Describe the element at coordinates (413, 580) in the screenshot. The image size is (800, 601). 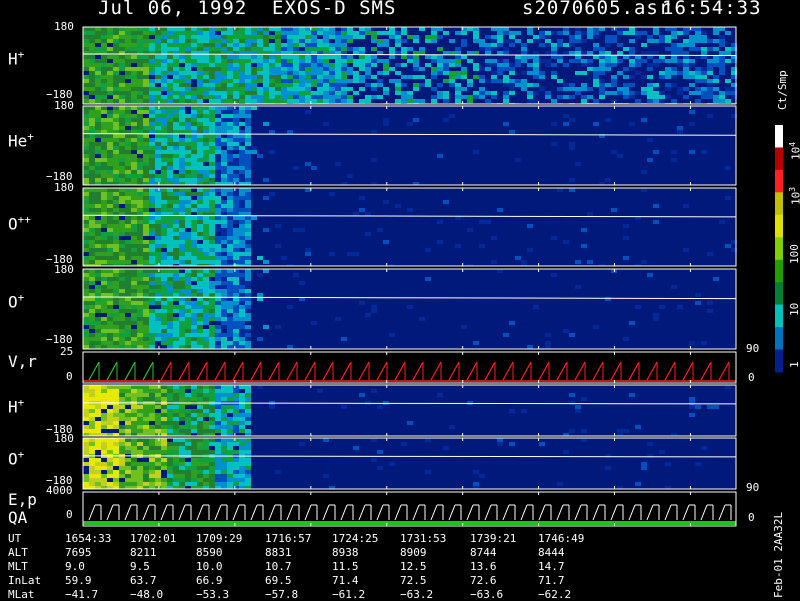
I see `footer-cell: 72.5` at that location.